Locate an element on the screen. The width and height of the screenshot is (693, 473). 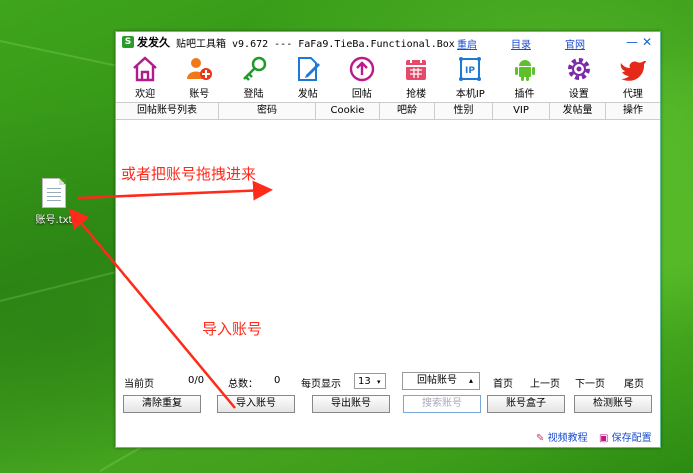
toolbar-post: 发帖 is located at coordinates (308, 77).